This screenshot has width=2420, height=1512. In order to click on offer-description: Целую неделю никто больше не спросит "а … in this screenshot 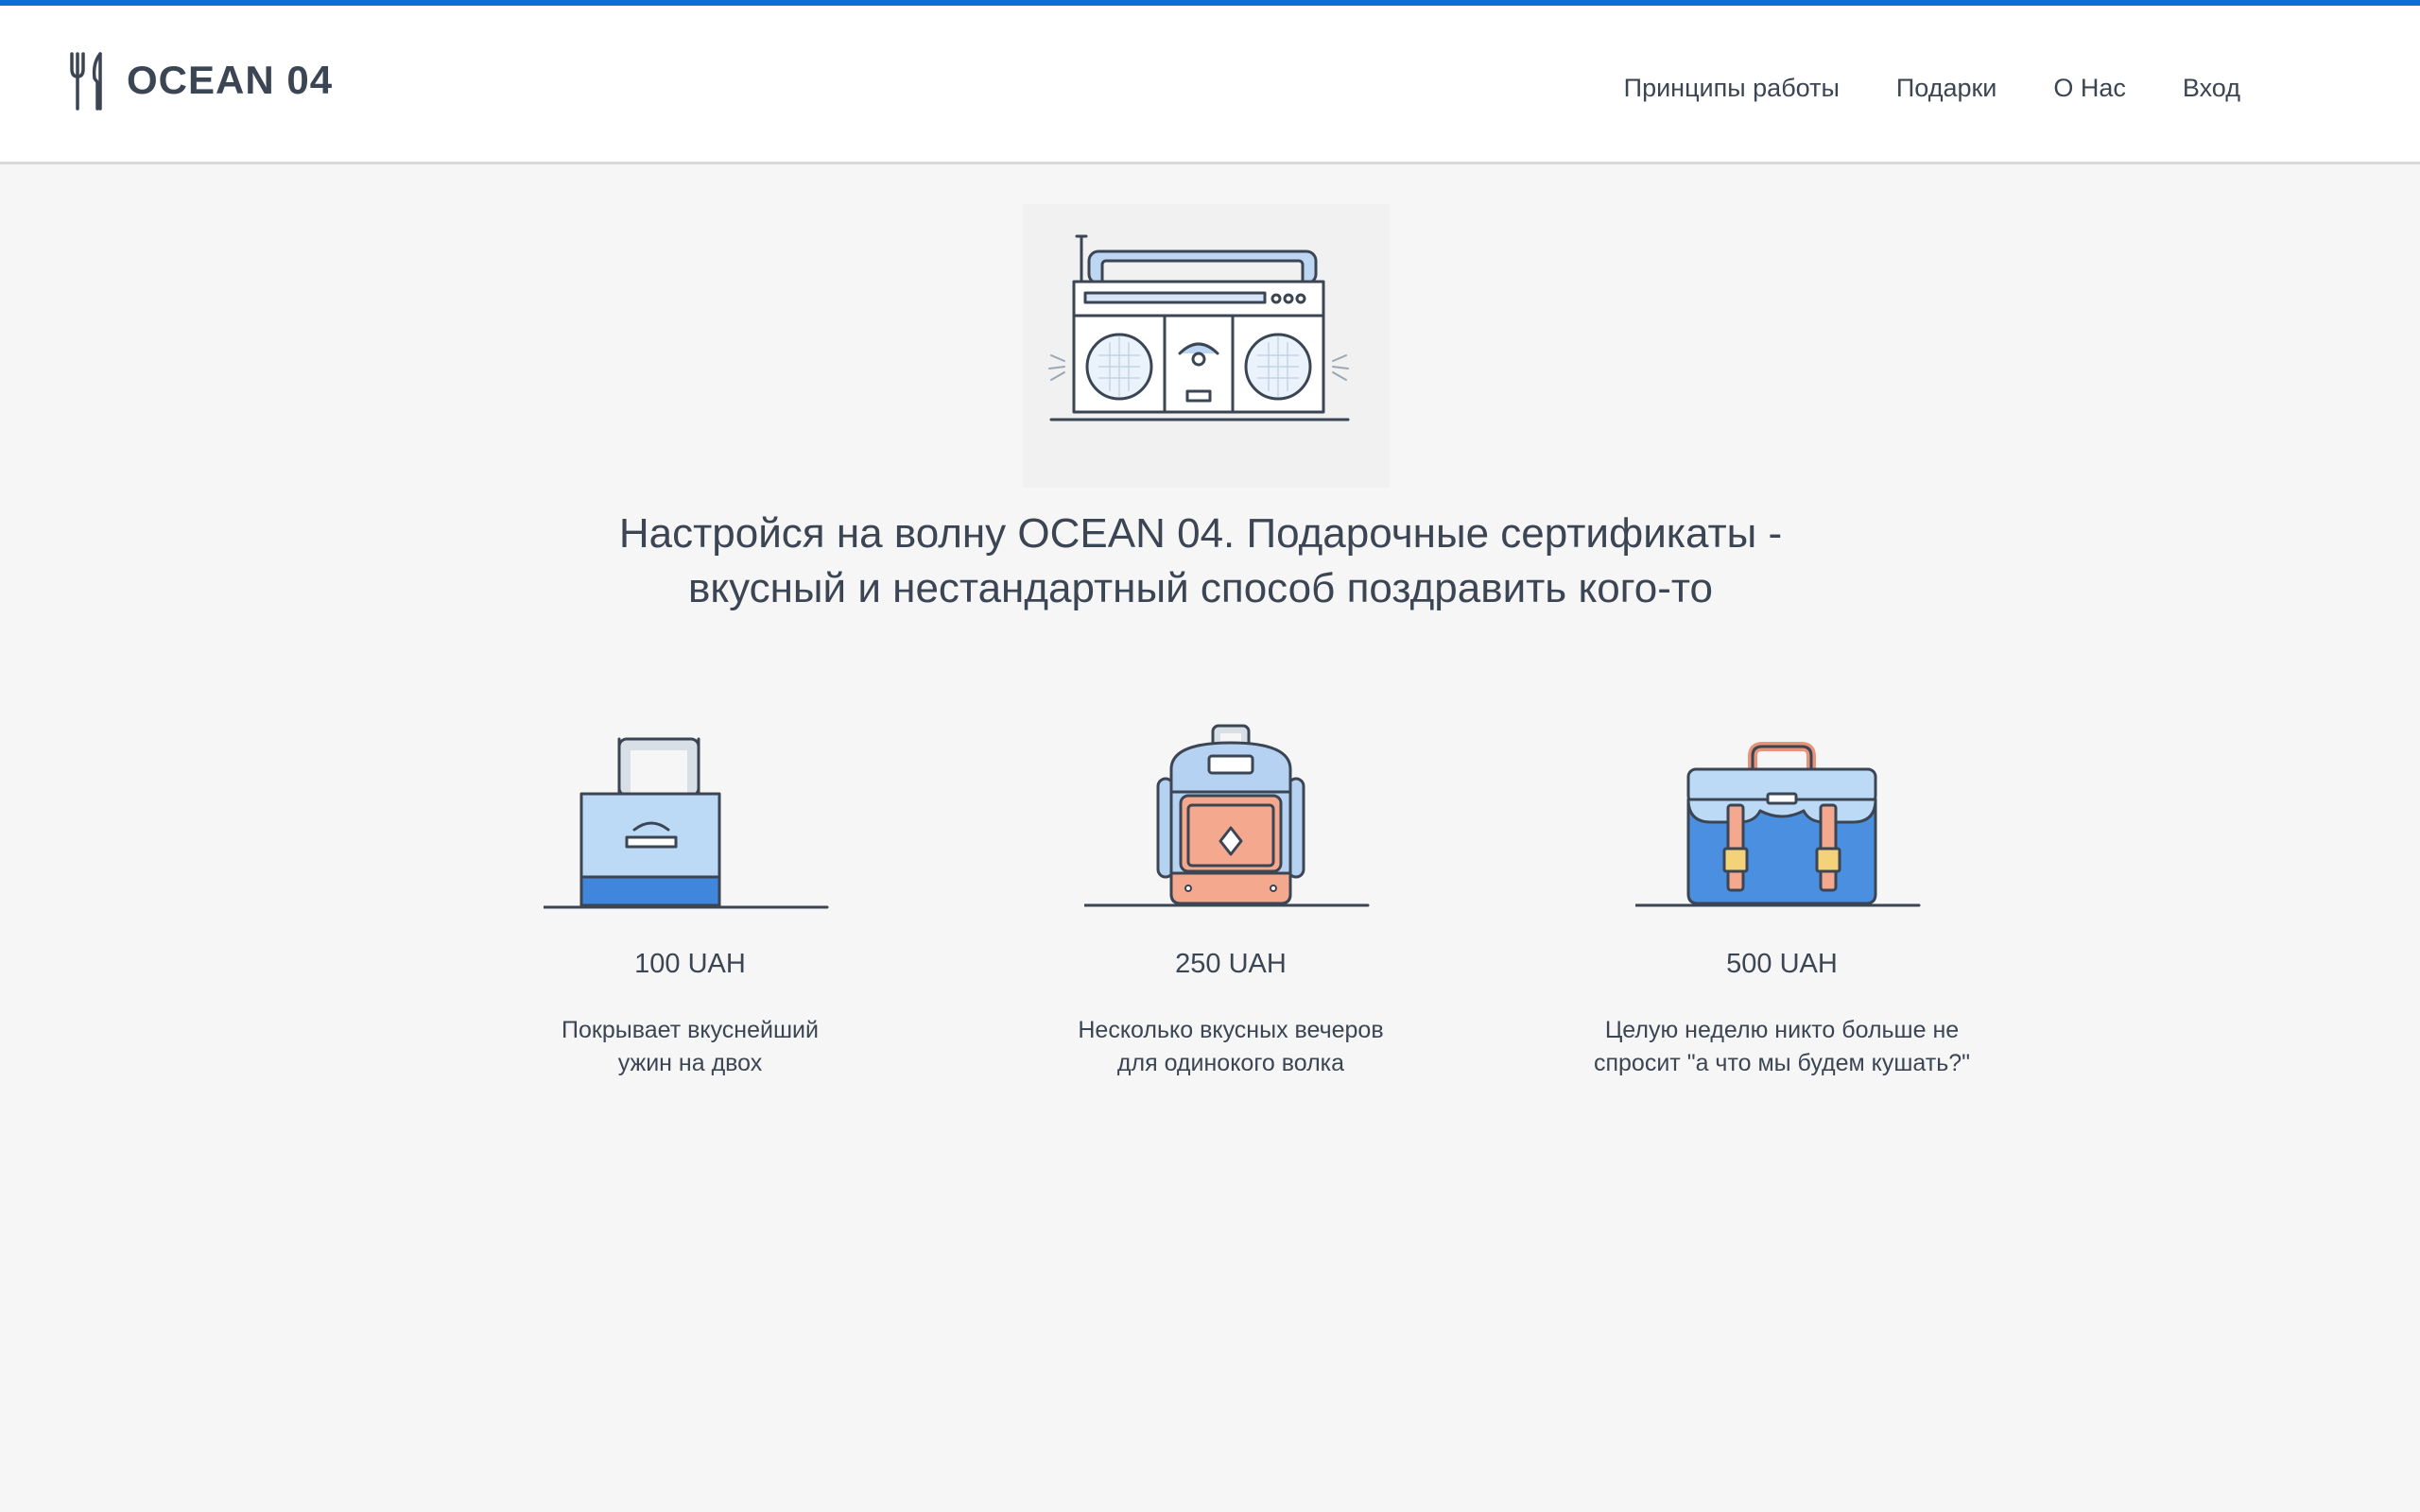, I will do `click(1782, 1047)`.